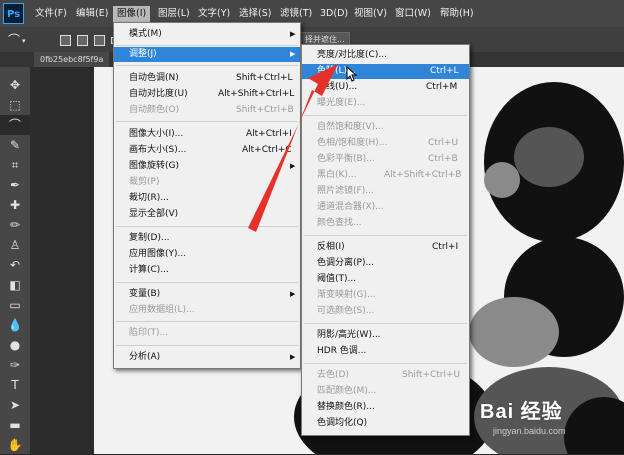  Describe the element at coordinates (521, 412) in the screenshot. I see `baidu-watermark-logo: Bai 经验` at that location.